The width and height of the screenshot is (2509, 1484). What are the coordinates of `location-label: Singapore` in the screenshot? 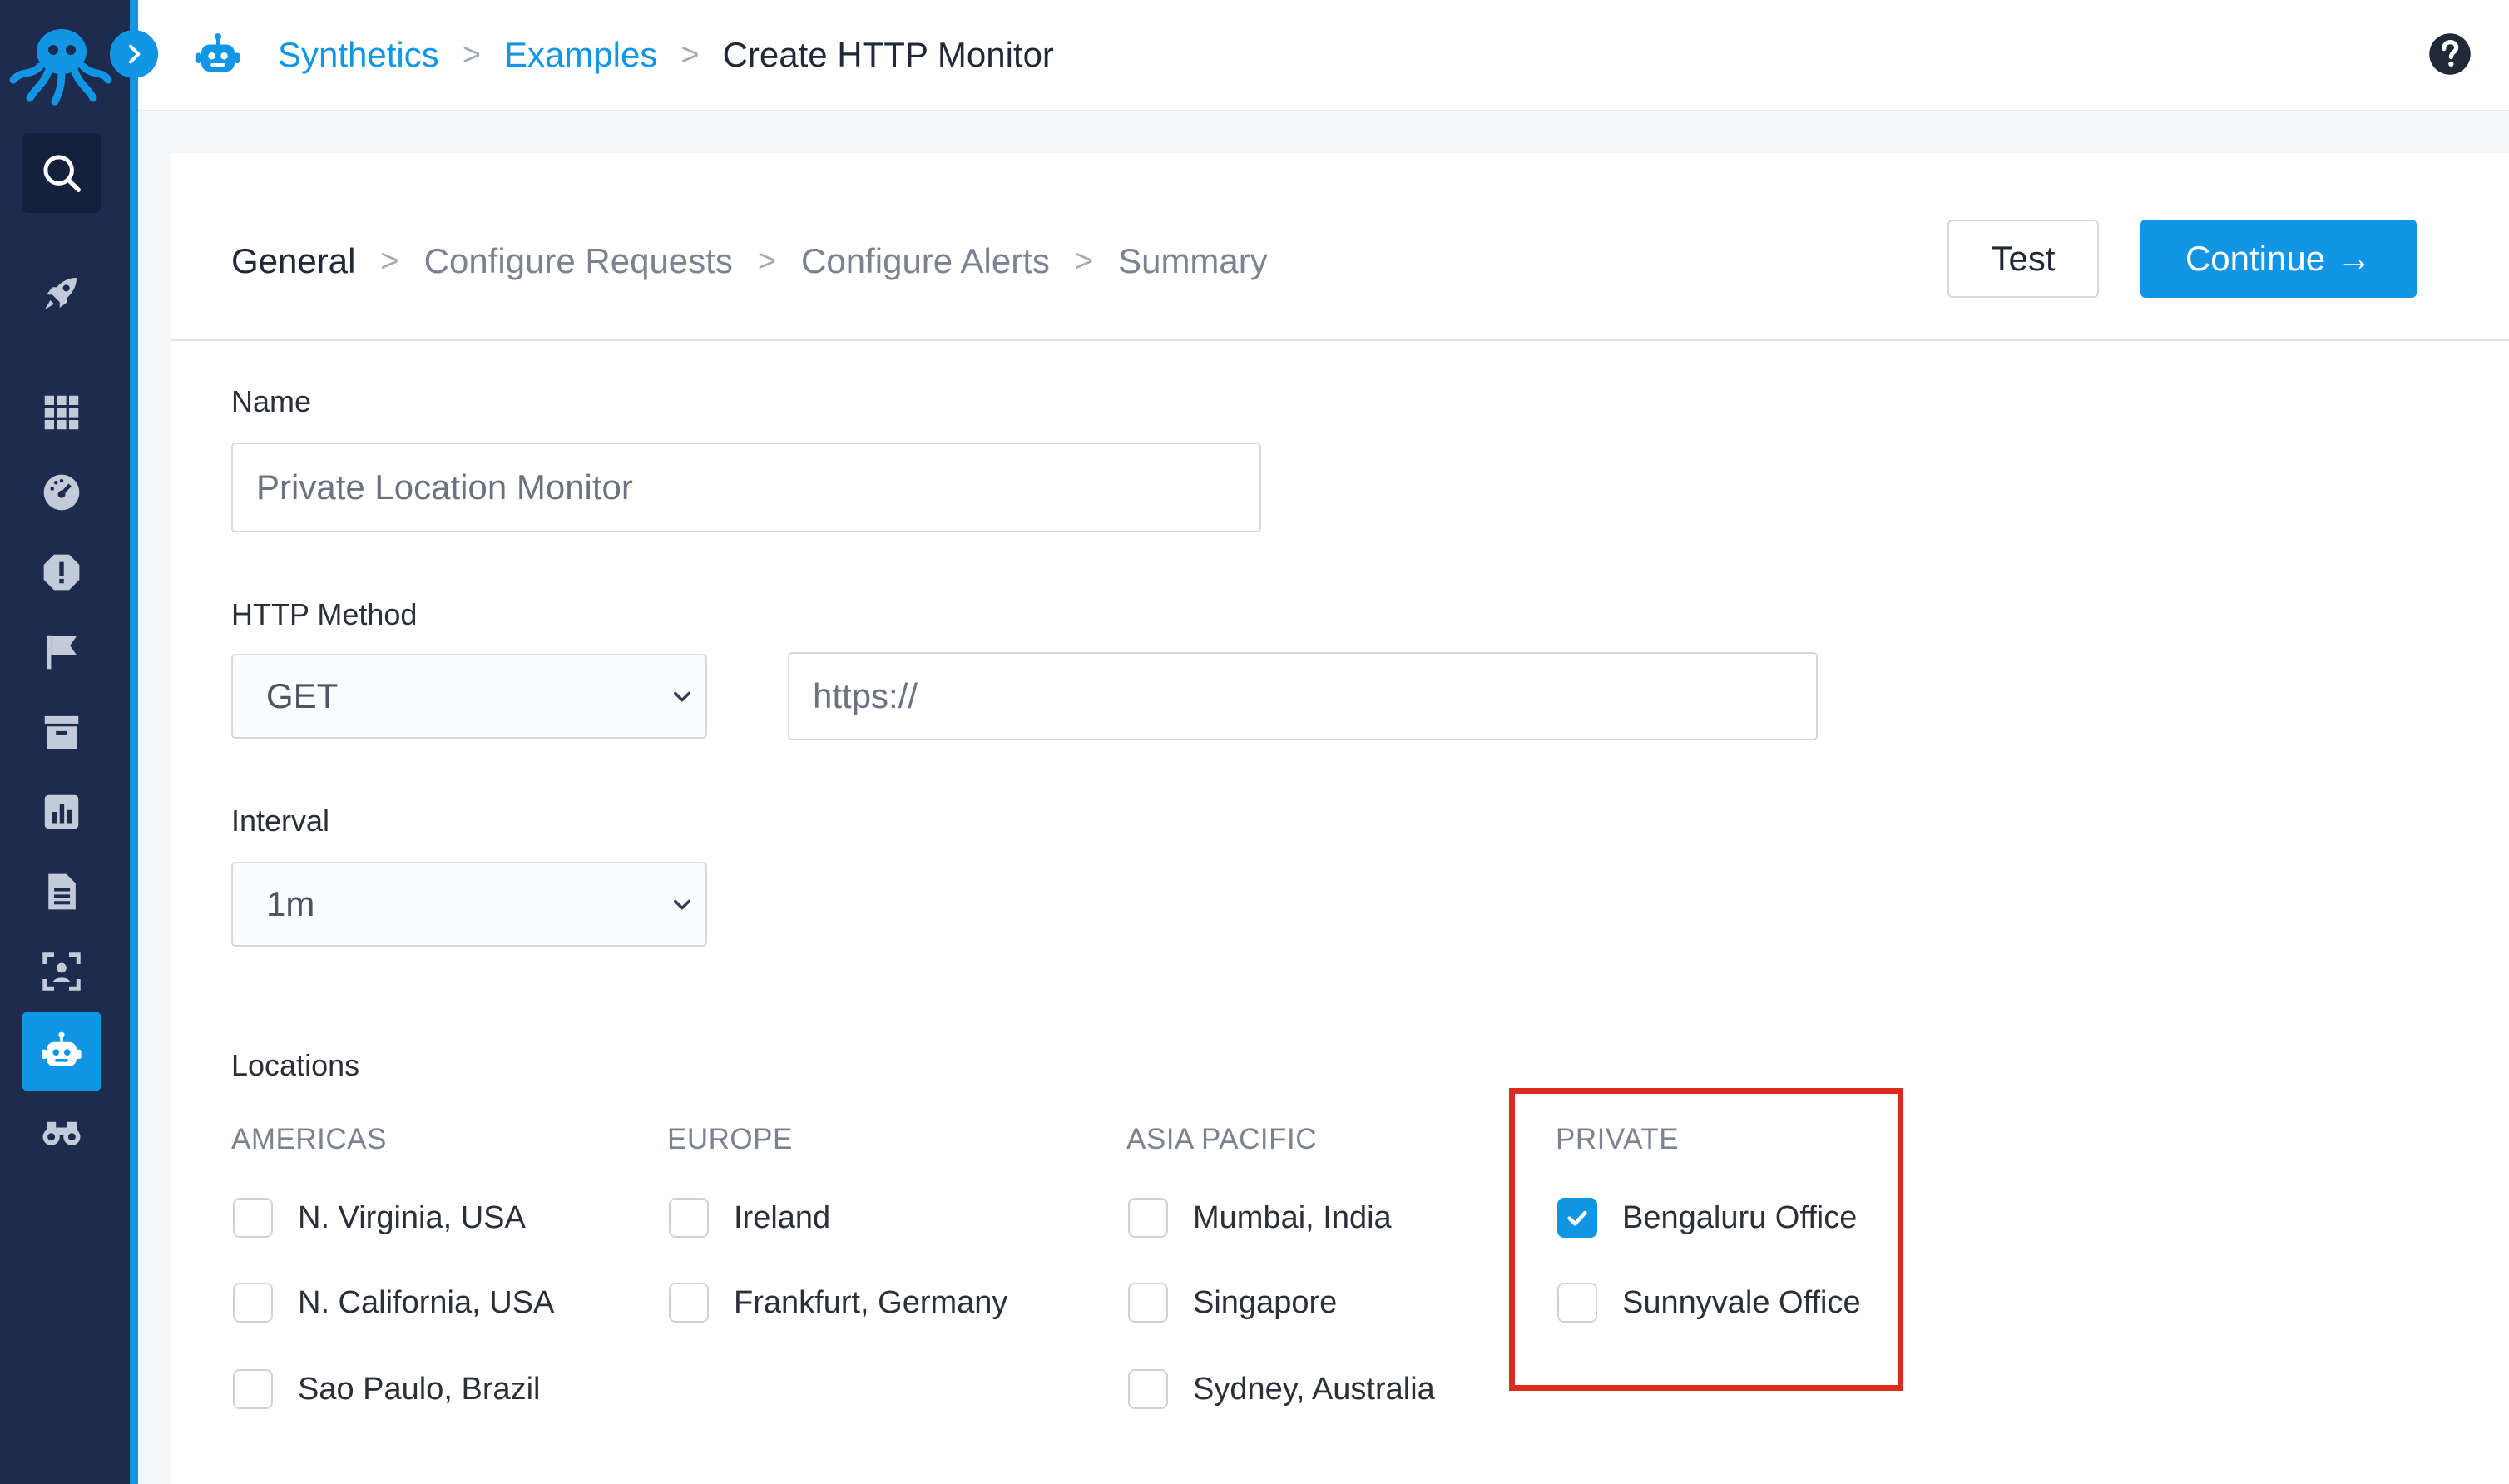 It's located at (1265, 1302).